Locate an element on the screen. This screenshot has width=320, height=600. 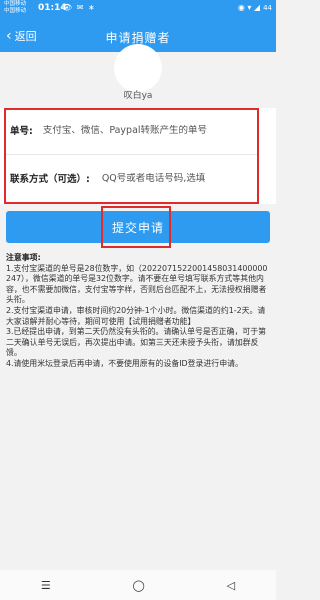
notes-title: 注意事项: is located at coordinates (23, 257).